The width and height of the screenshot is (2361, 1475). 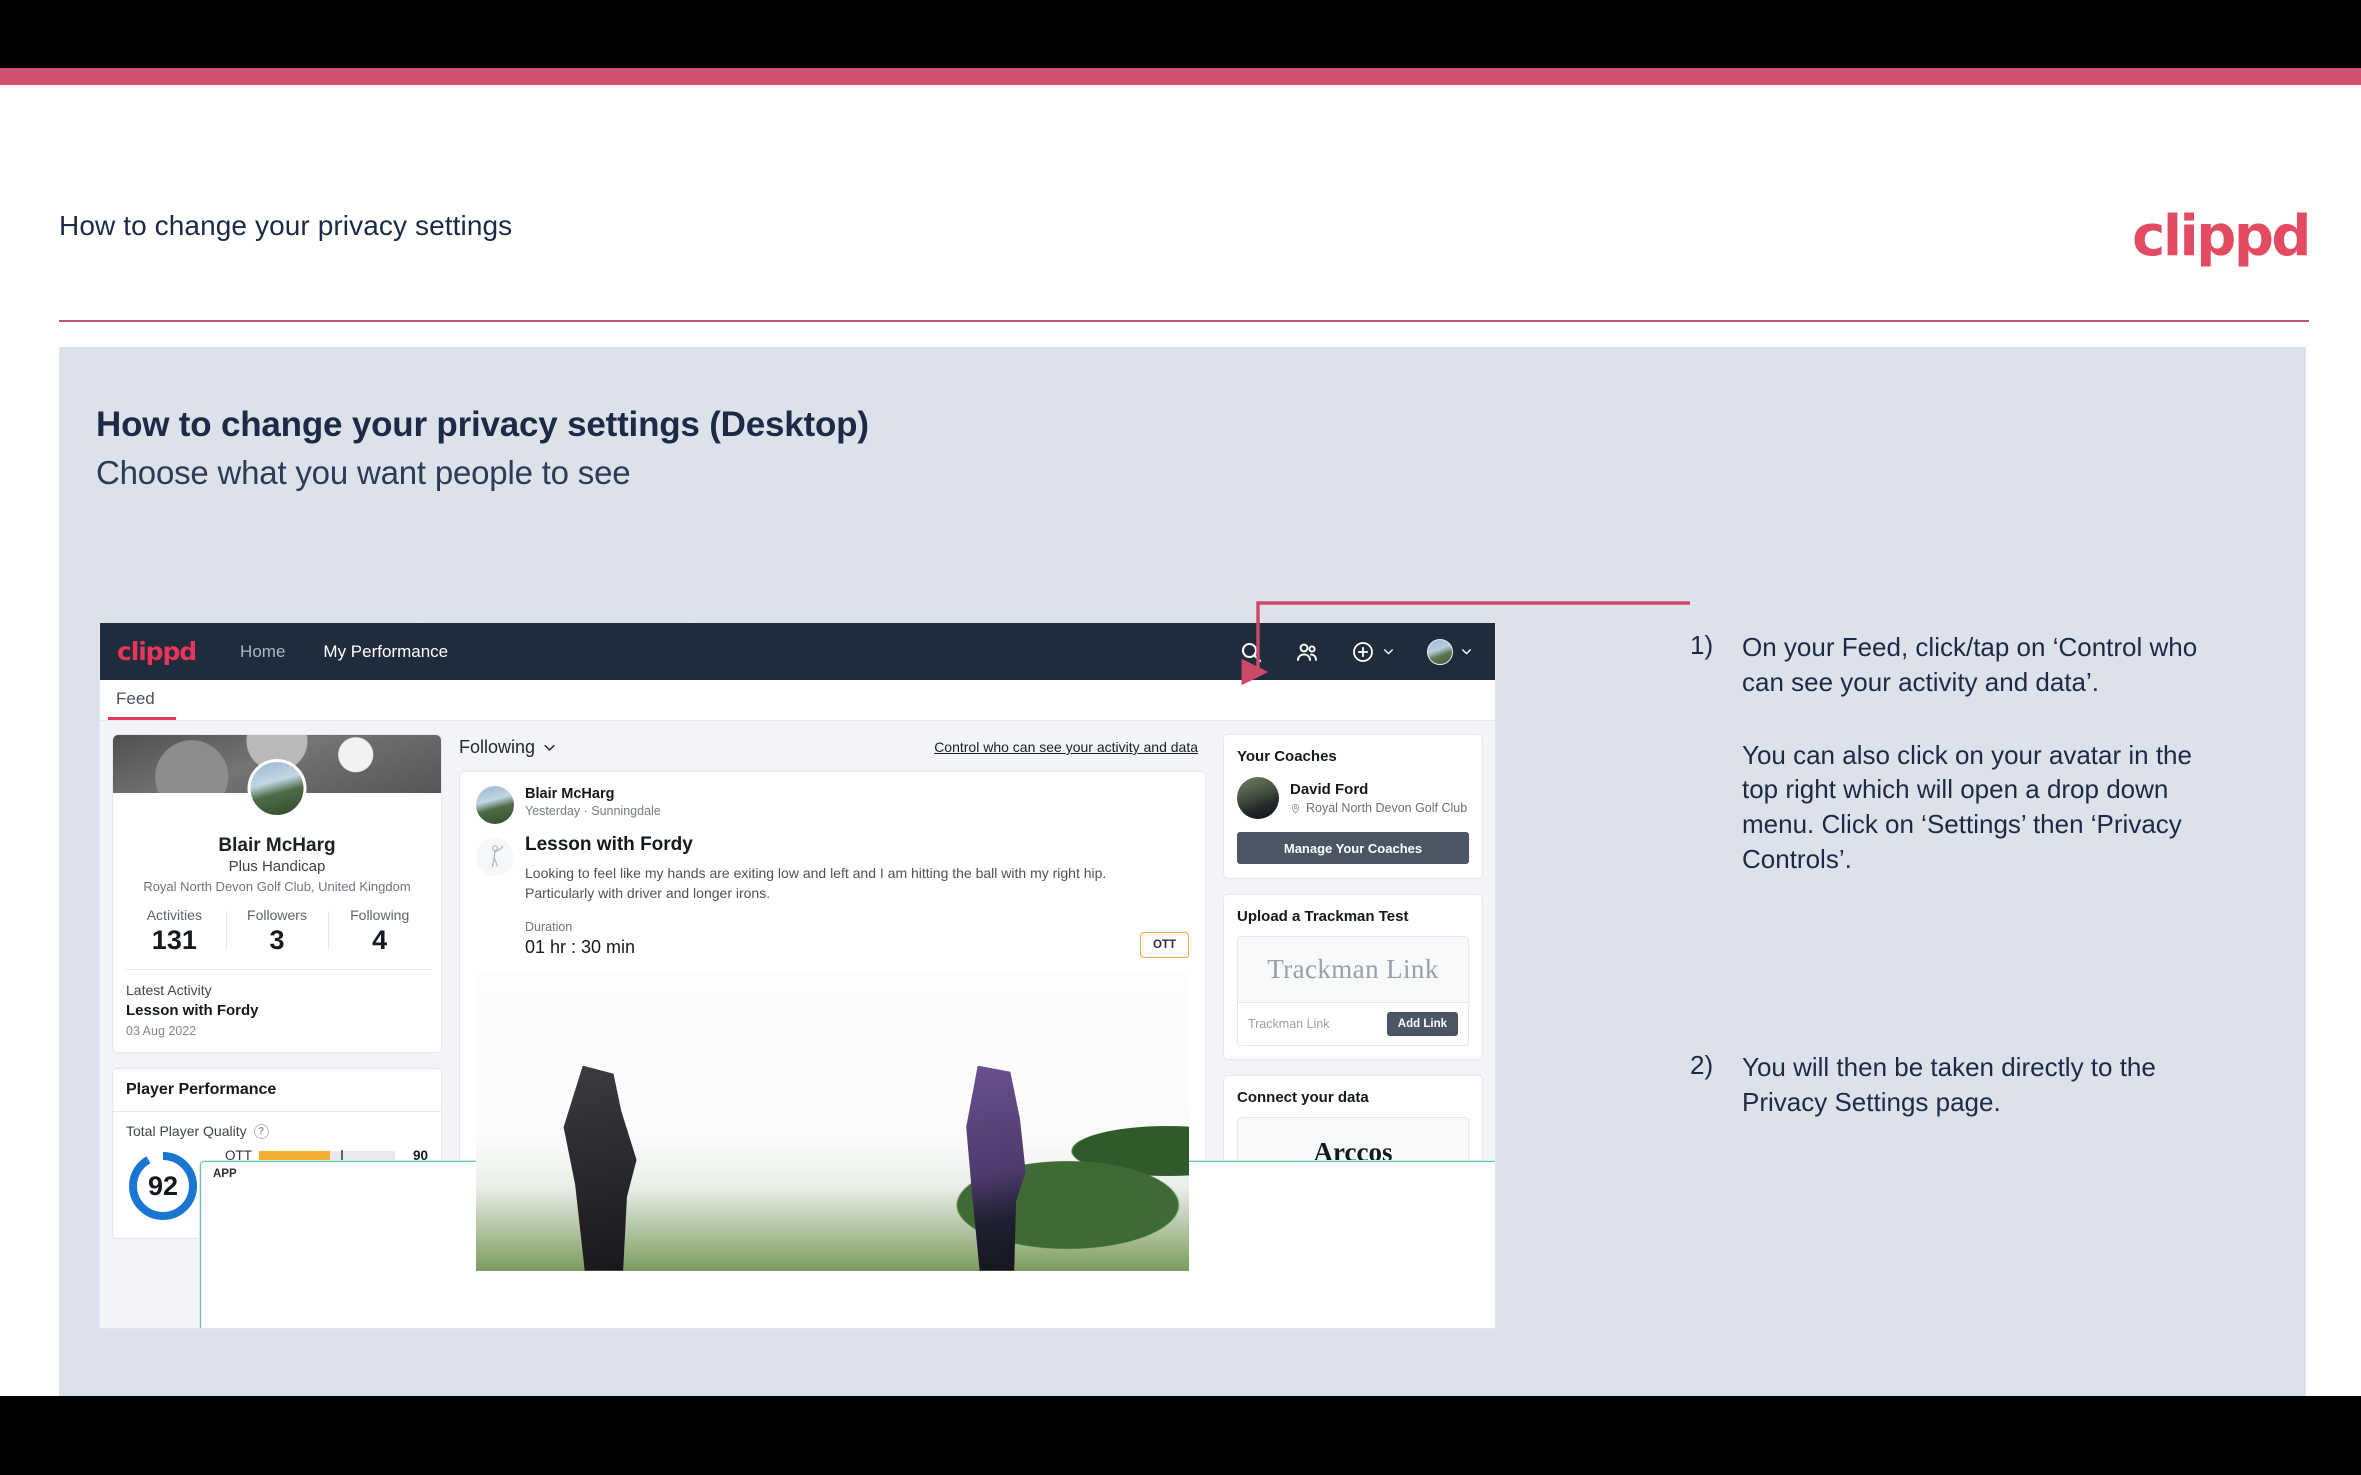 I want to click on stat-value: 131, so click(x=174, y=940).